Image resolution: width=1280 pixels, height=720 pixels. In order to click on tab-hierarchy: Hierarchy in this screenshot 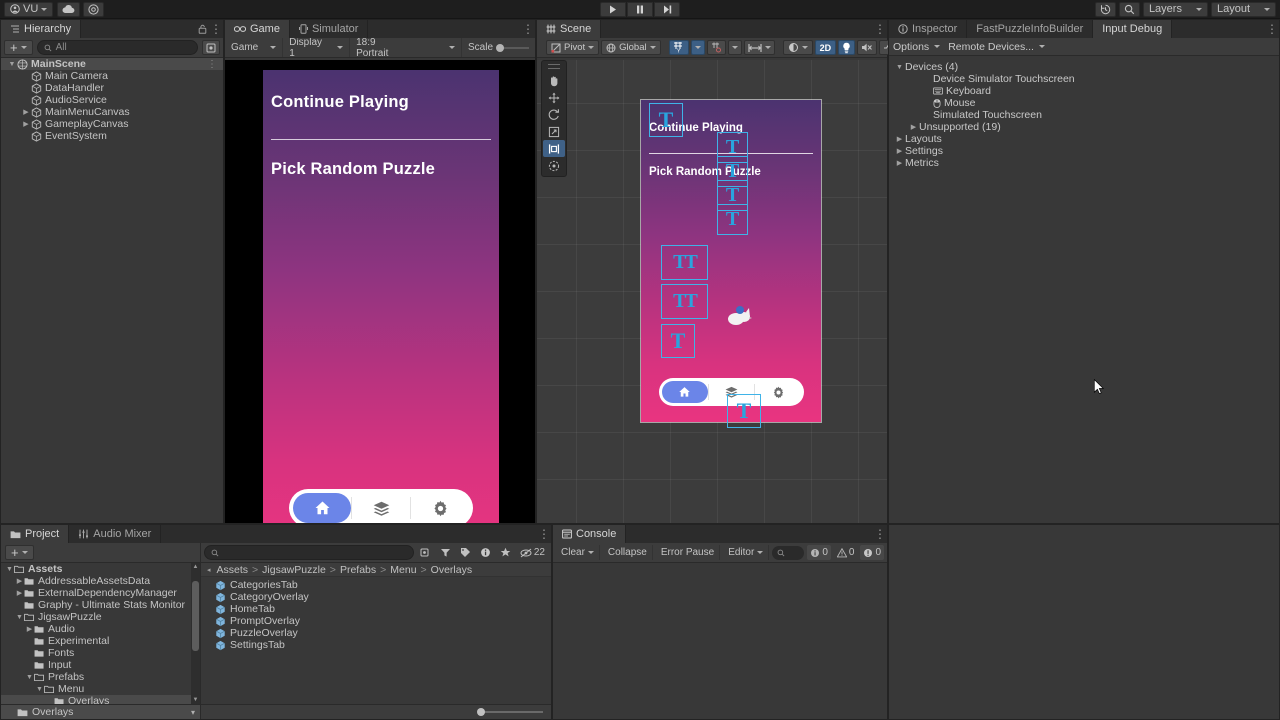, I will do `click(41, 29)`.